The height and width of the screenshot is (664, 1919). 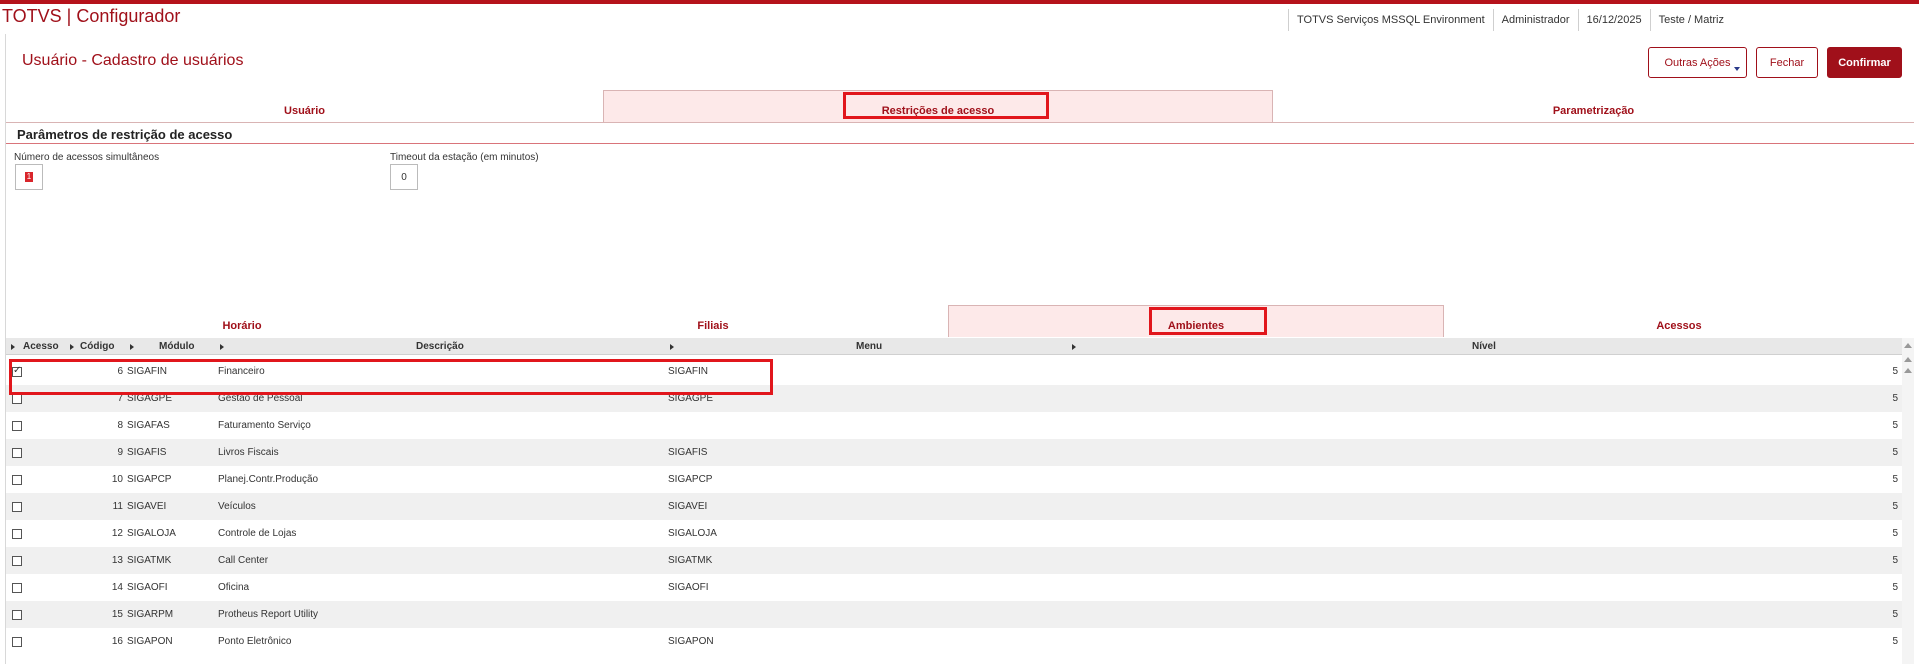 I want to click on cell-descricao: Faturamento Serviço, so click(x=264, y=425).